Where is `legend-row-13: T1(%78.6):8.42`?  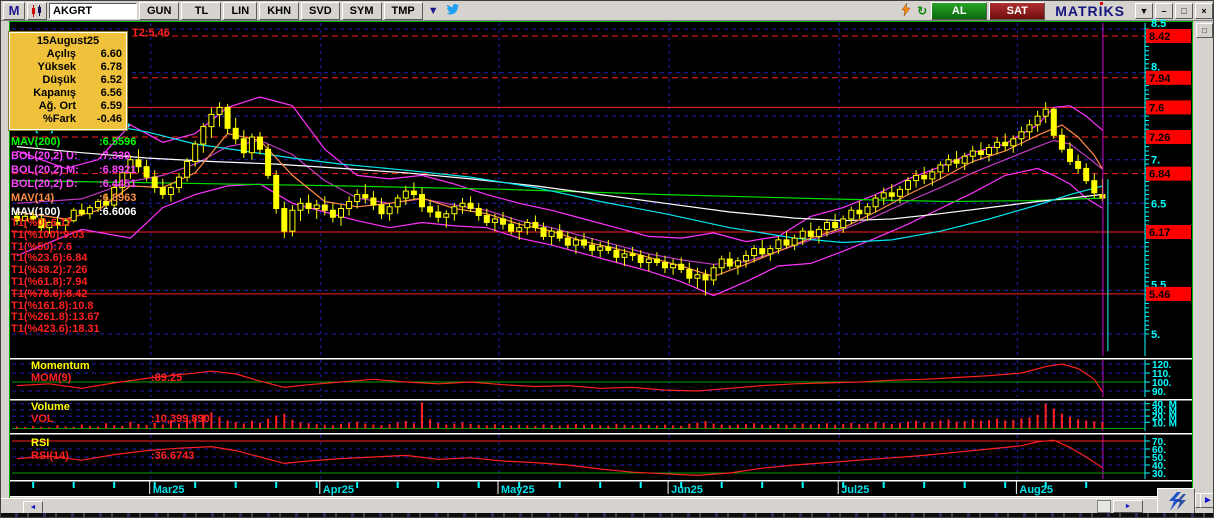
legend-row-13: T1(%78.6):8.42 is located at coordinates (49, 293).